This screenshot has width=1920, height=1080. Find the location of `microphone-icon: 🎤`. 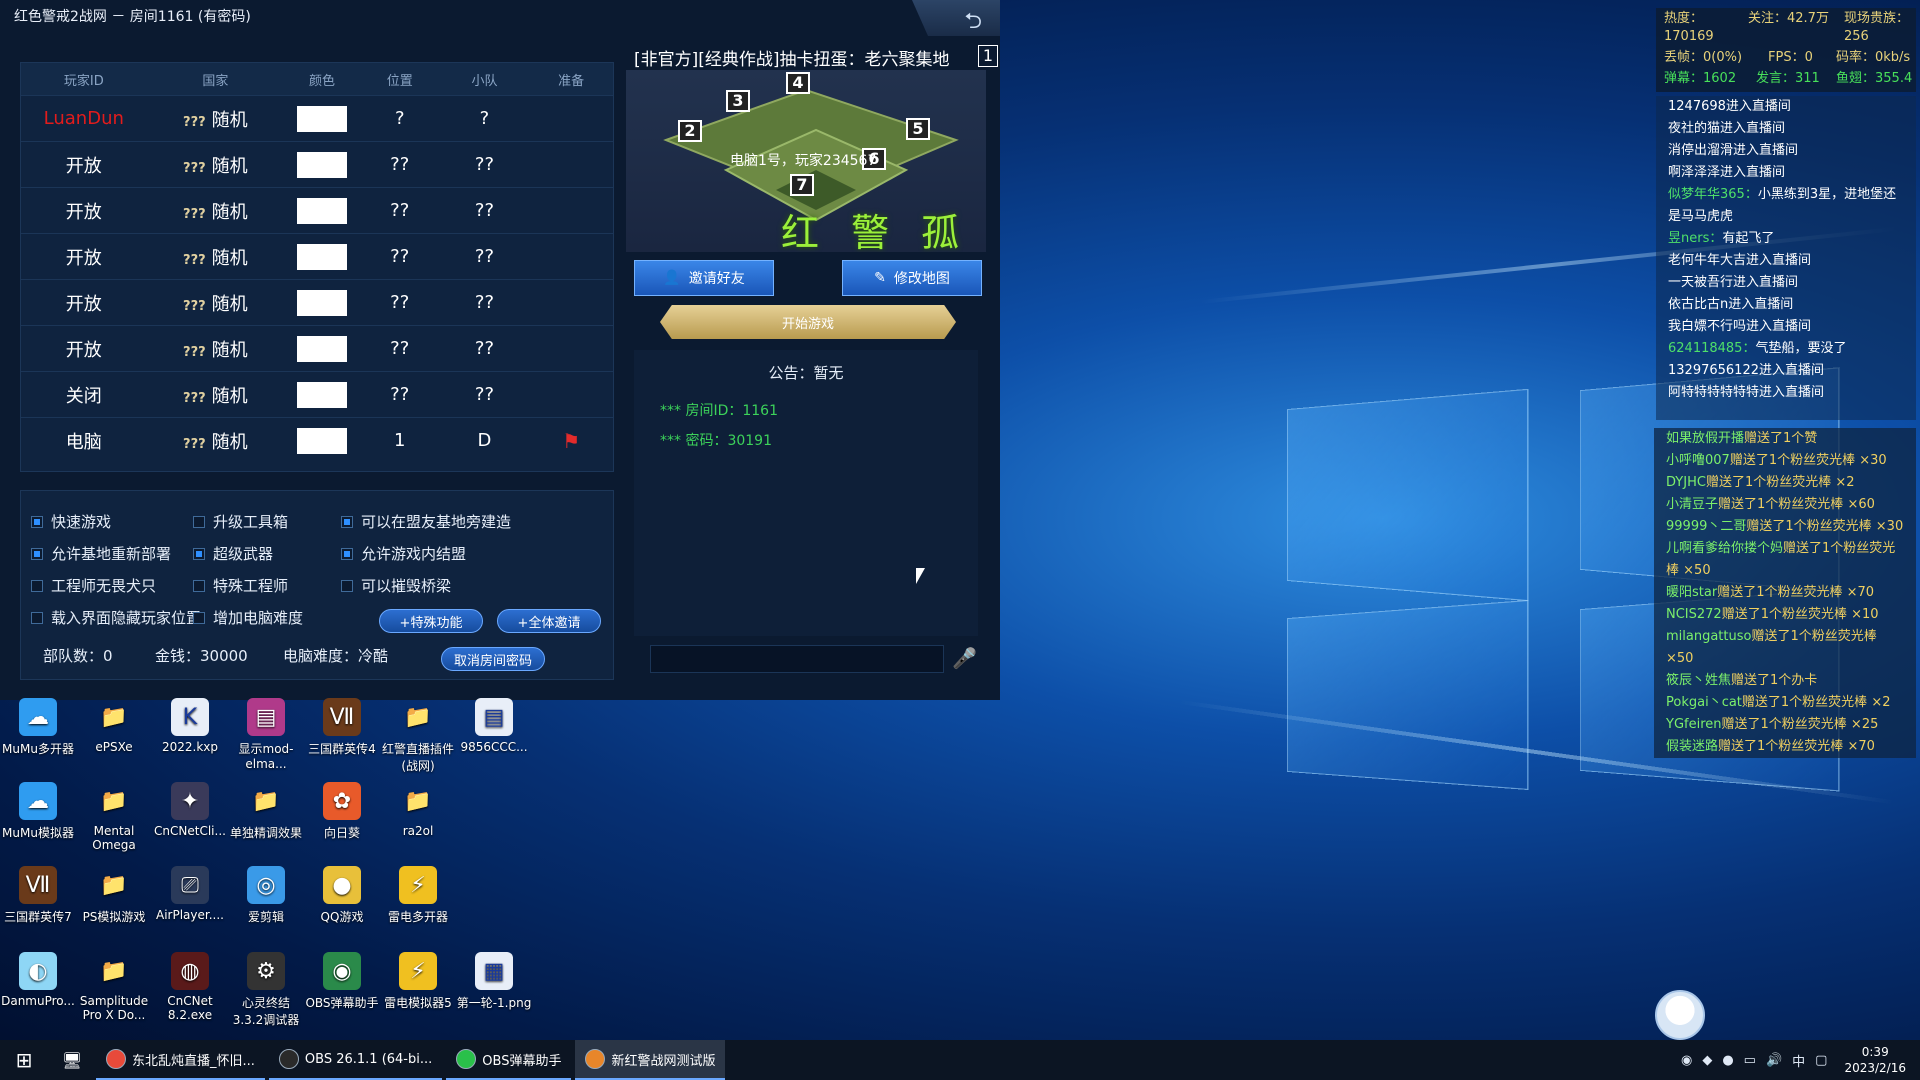

microphone-icon: 🎤 is located at coordinates (964, 658).